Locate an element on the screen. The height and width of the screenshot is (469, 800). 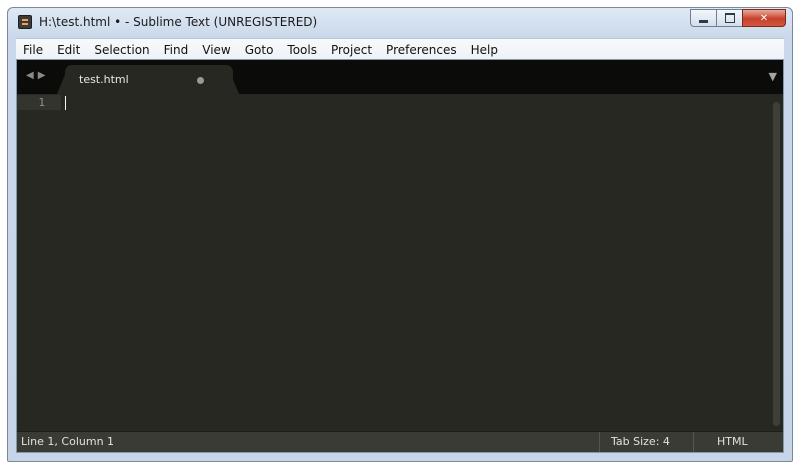
tab-size-indicator: Tab Size: 4 is located at coordinates (640, 441).